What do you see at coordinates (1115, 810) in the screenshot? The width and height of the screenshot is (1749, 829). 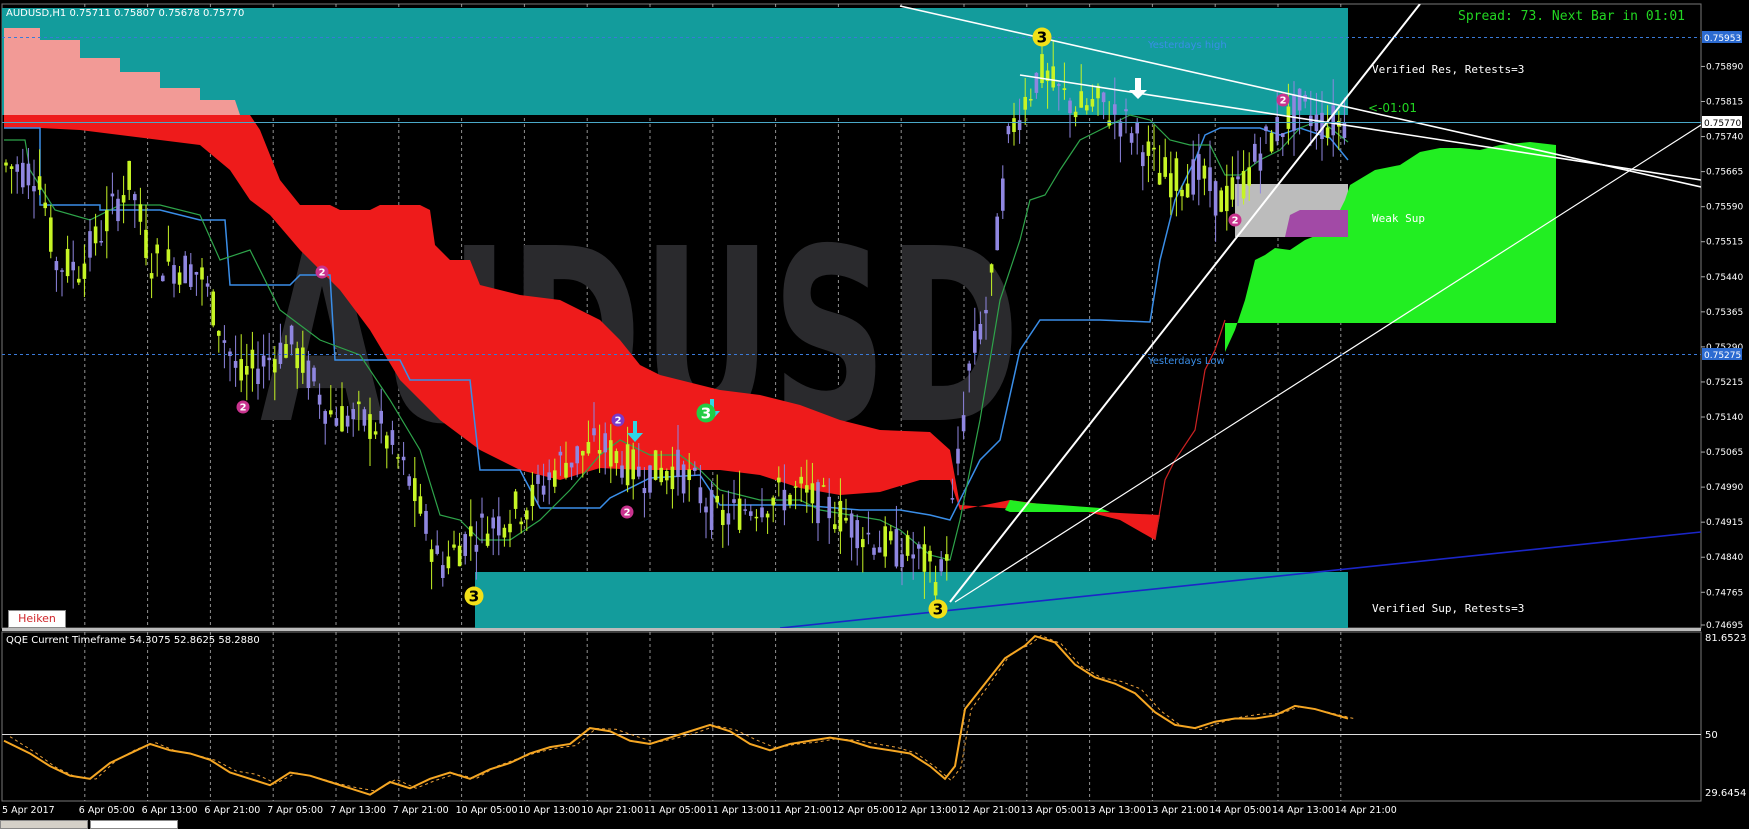 I see `time-tick-label: 13 Apr 13:00` at bounding box center [1115, 810].